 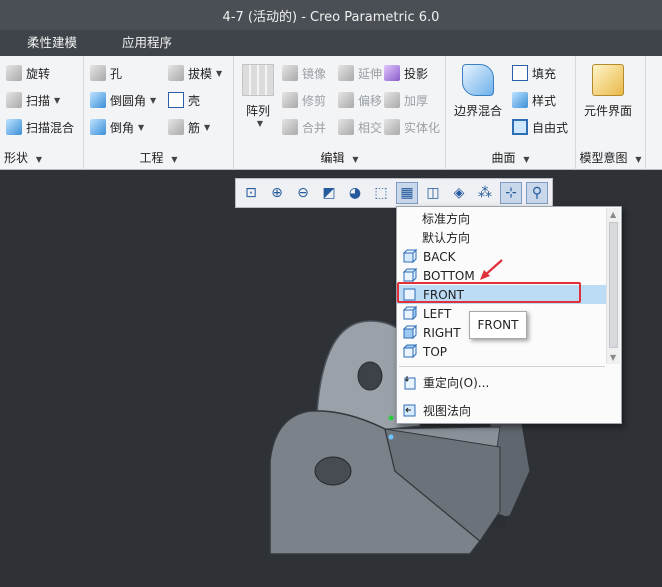 I want to click on view-square-icon, so click(x=409, y=294).